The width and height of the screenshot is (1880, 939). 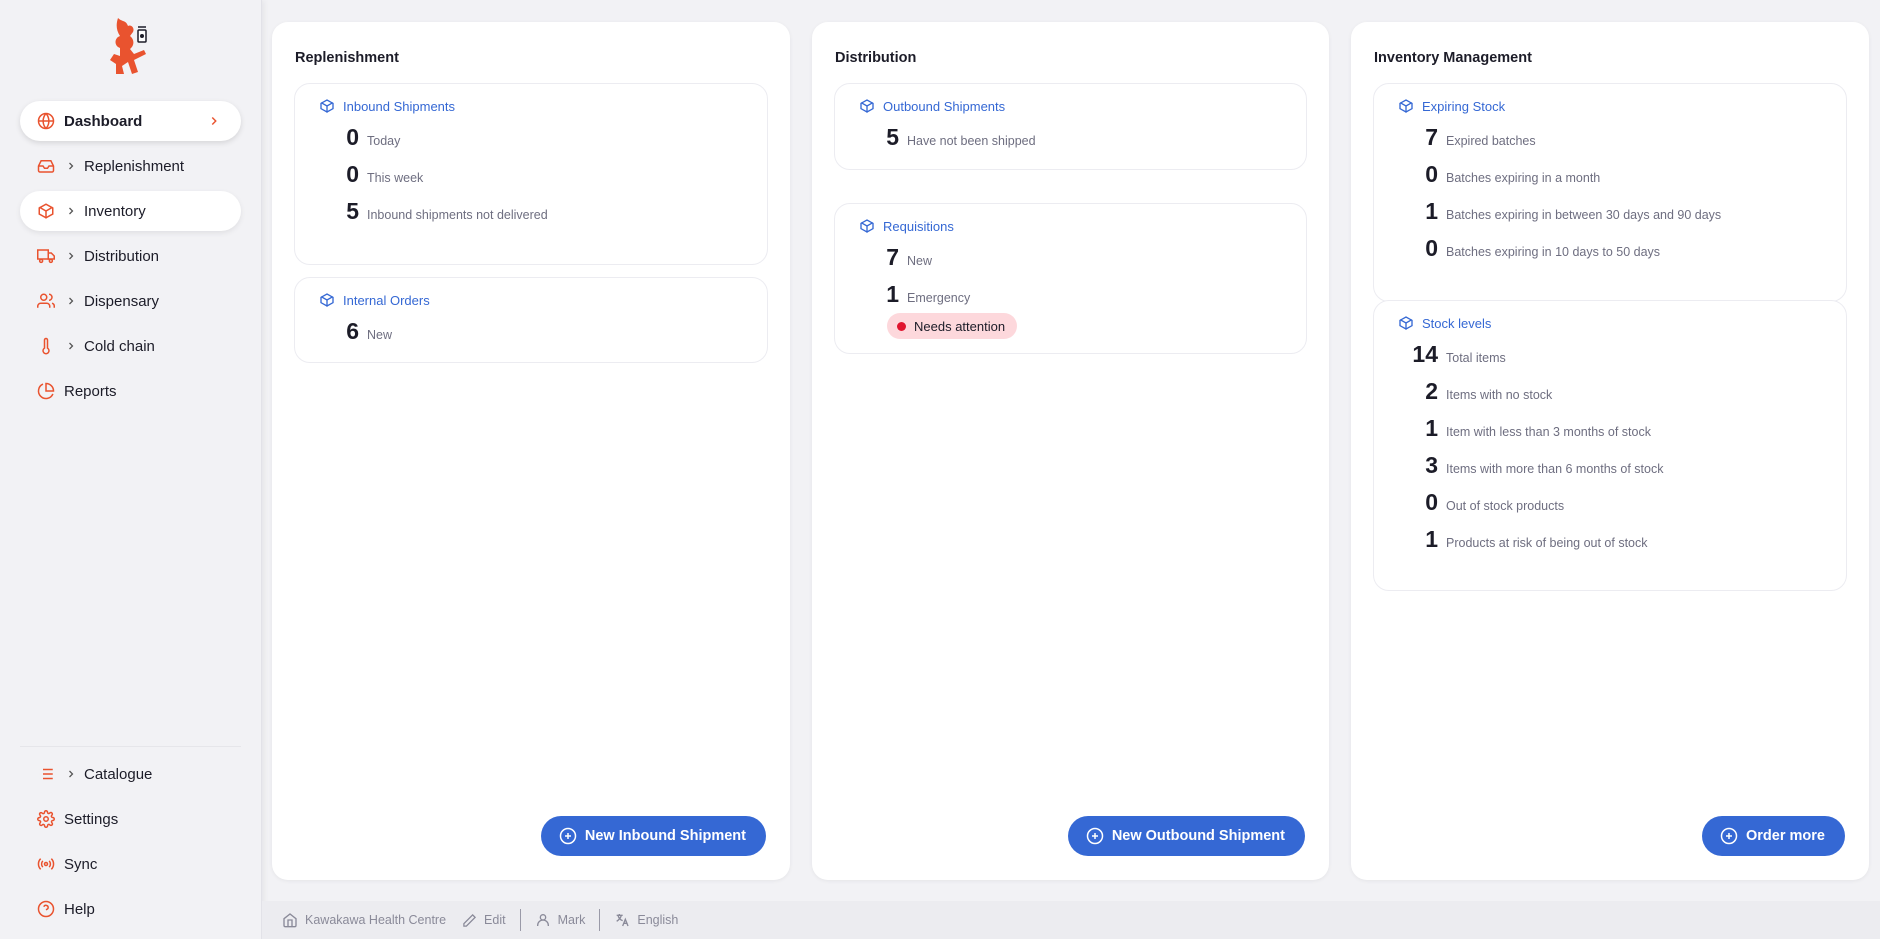 What do you see at coordinates (1454, 354) in the screenshot?
I see `stat-row: 14 Total items` at bounding box center [1454, 354].